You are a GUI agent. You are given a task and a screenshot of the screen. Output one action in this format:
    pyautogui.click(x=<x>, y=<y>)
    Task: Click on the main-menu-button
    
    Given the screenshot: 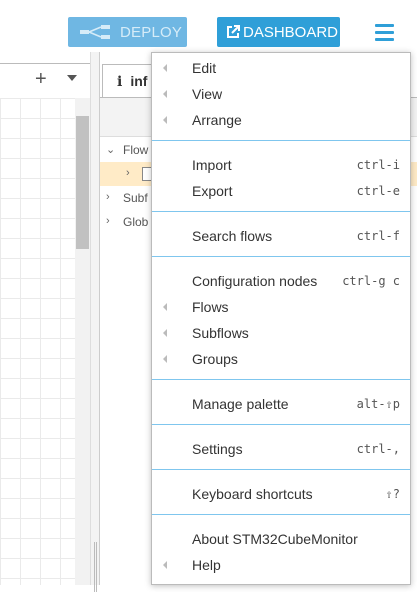 What is the action you would take?
    pyautogui.click(x=385, y=33)
    